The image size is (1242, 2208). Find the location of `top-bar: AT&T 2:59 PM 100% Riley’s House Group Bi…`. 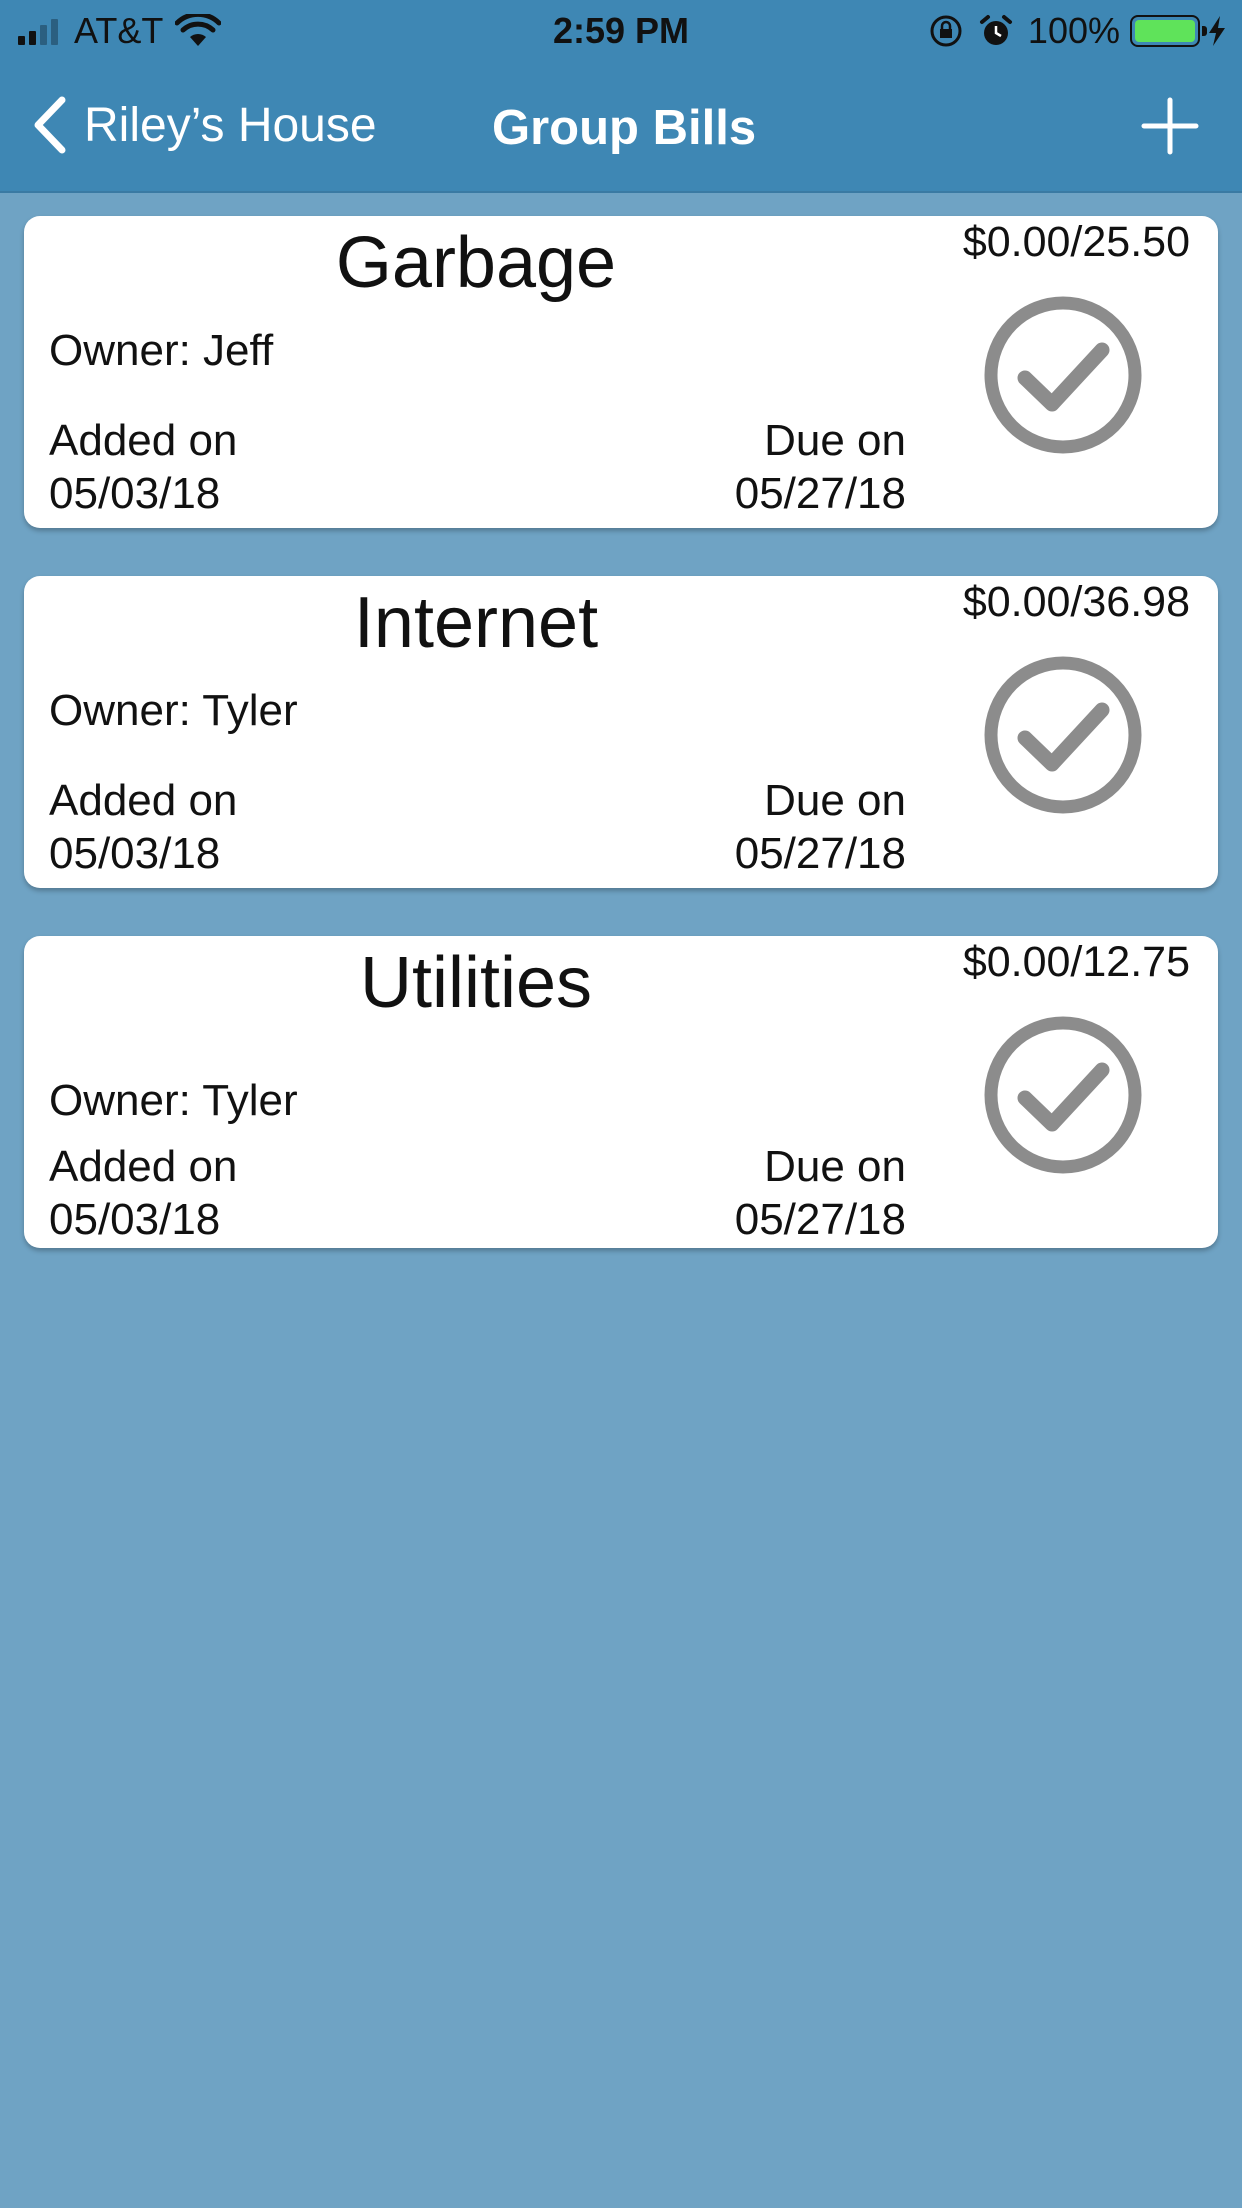

top-bar: AT&T 2:59 PM 100% Riley’s House Group Bi… is located at coordinates (621, 96).